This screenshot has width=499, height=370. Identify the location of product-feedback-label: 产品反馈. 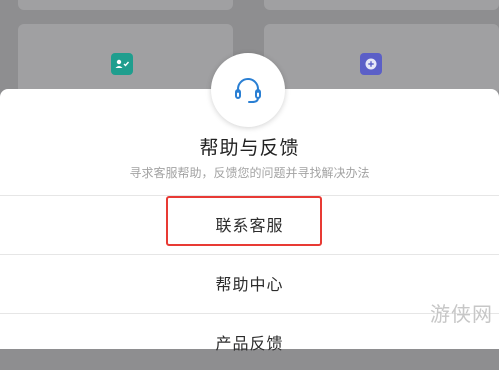
(249, 343).